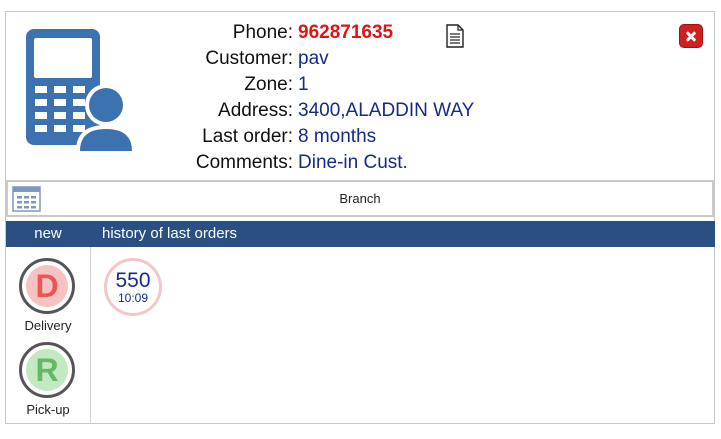 Image resolution: width=721 pixels, height=439 pixels. I want to click on comments-label: Comments:, so click(244, 162).